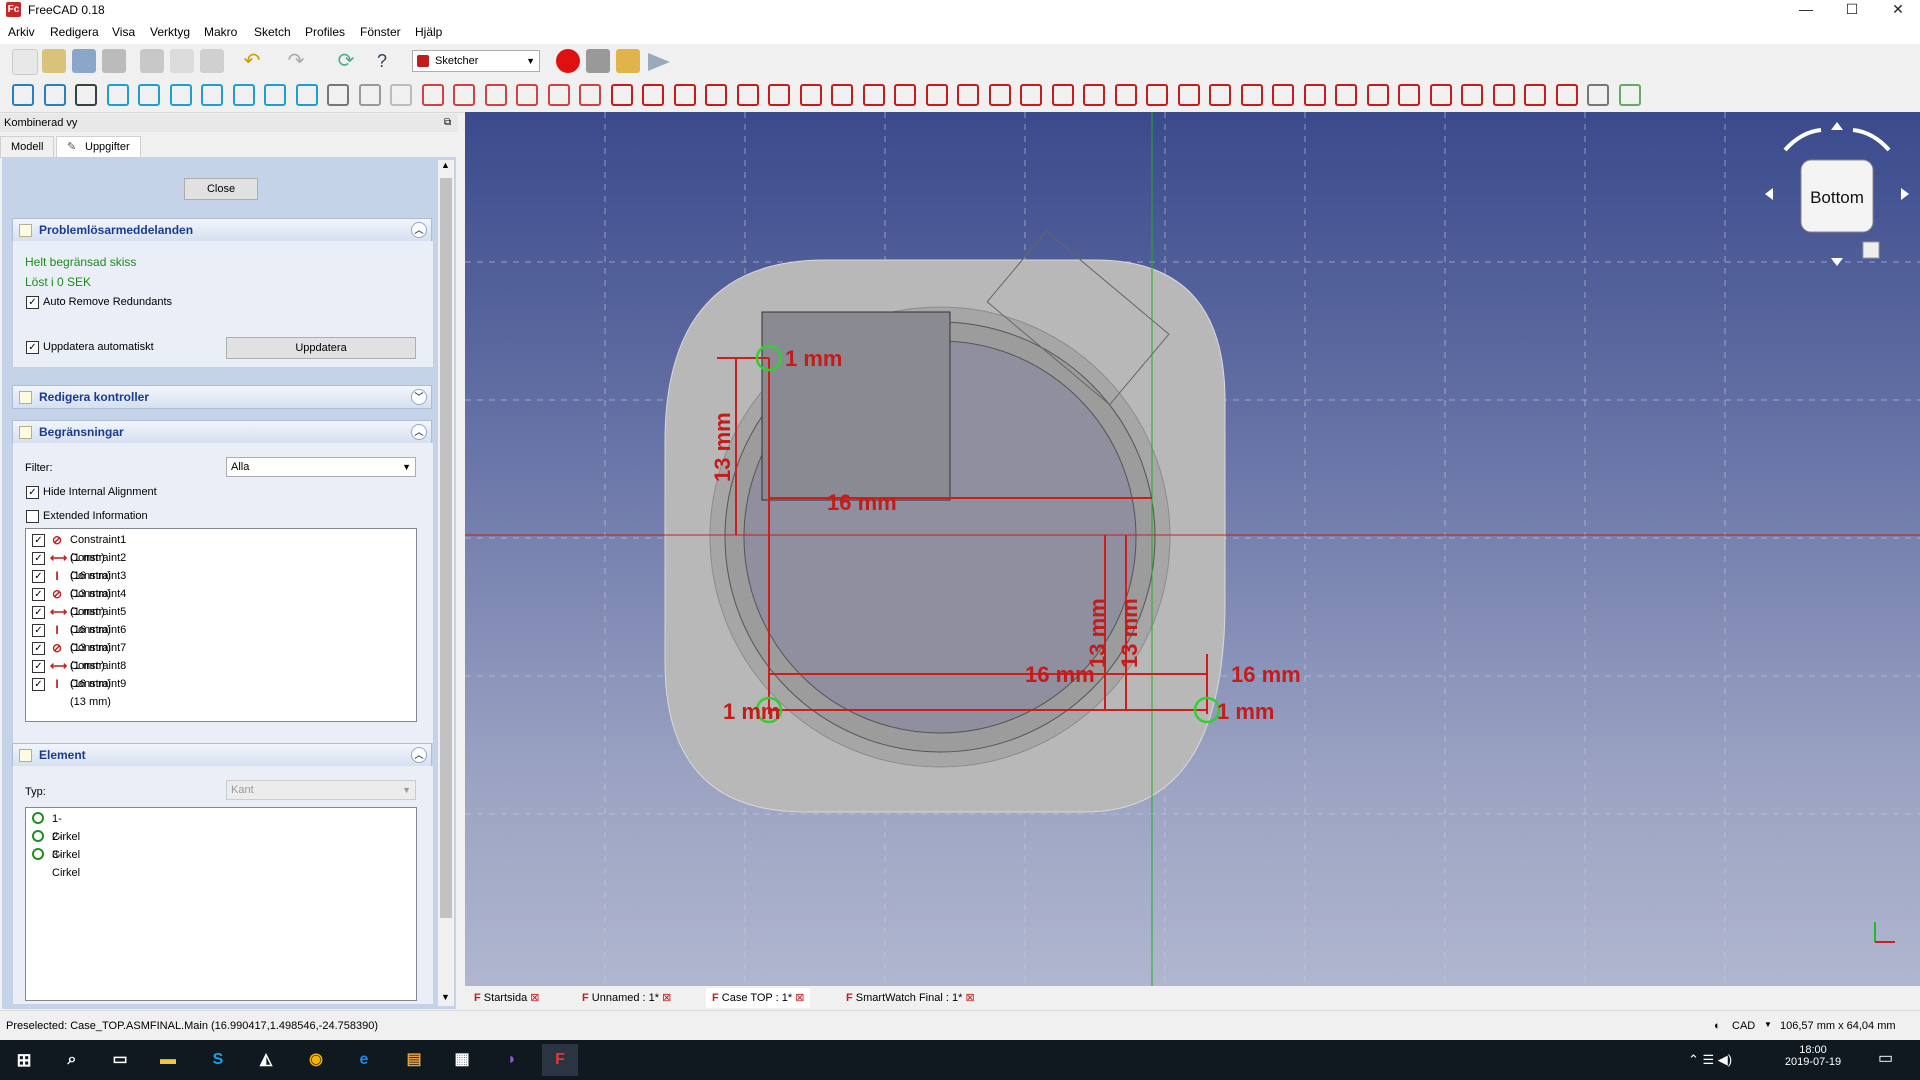 This screenshot has height=1080, width=1920. Describe the element at coordinates (1743, 1026) in the screenshot. I see `navigation-style-select: CAD` at that location.